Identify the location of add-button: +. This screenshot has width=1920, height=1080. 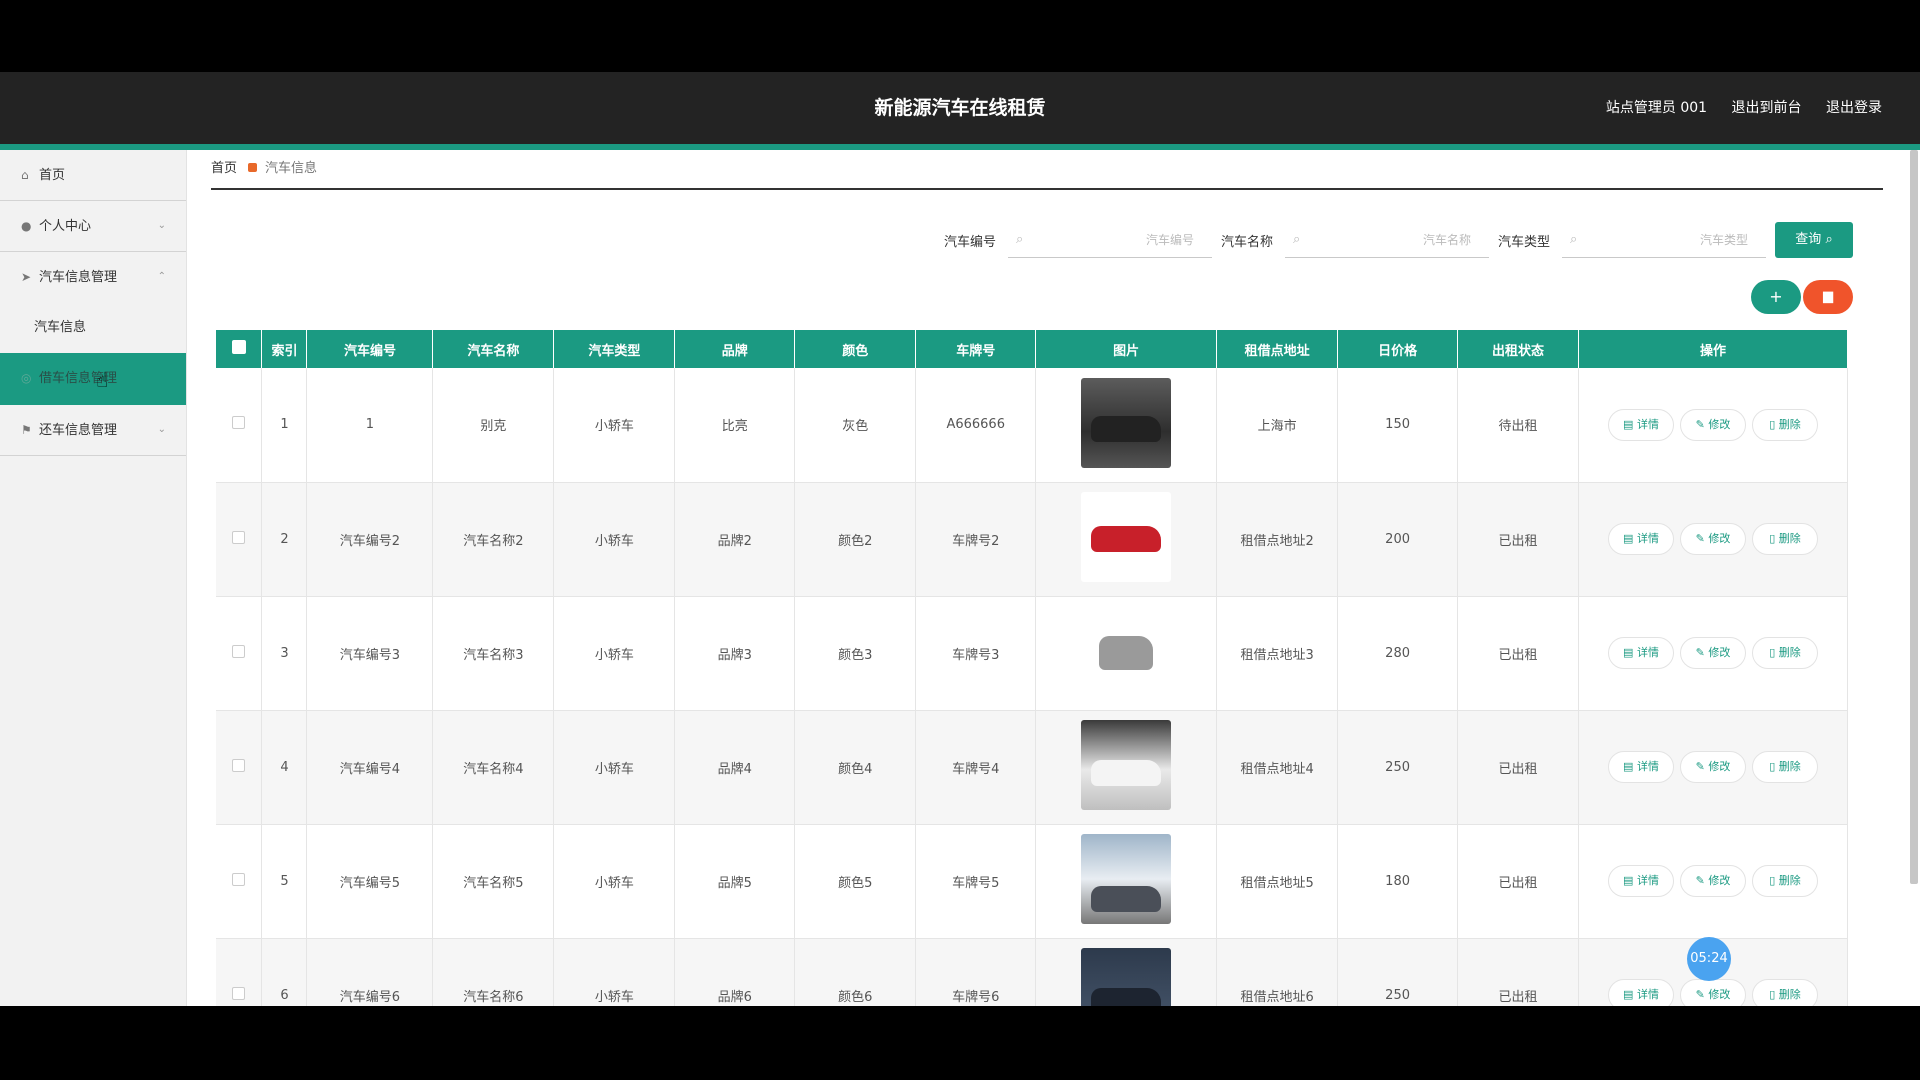
(1776, 297).